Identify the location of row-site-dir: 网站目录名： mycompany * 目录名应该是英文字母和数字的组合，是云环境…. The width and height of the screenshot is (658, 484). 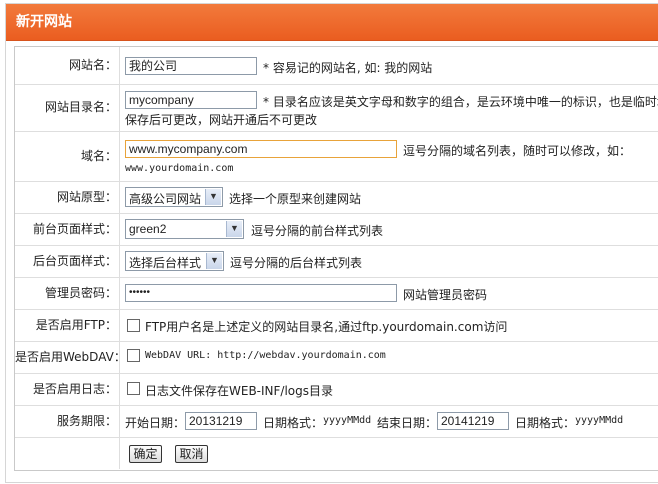
(336, 108).